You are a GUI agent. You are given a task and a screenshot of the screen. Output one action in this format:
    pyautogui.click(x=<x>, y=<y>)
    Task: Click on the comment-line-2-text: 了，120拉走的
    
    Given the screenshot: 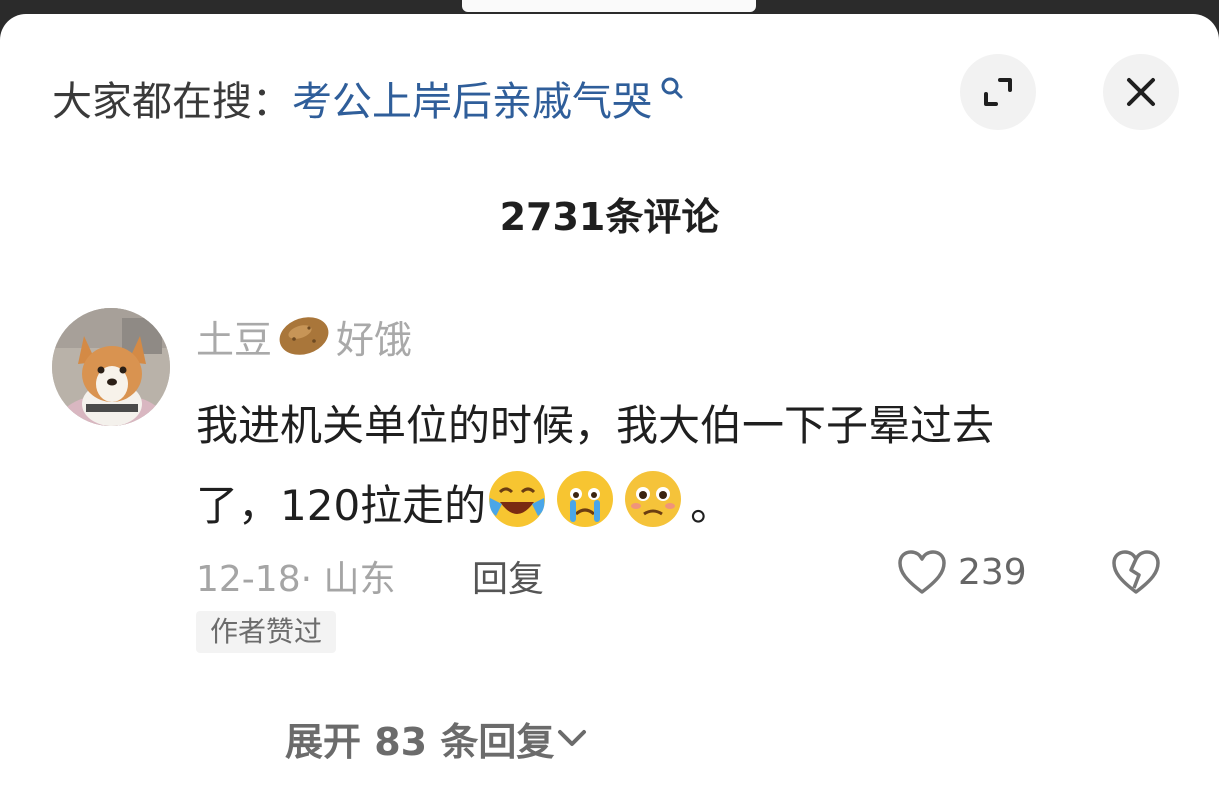 What is the action you would take?
    pyautogui.click(x=341, y=505)
    